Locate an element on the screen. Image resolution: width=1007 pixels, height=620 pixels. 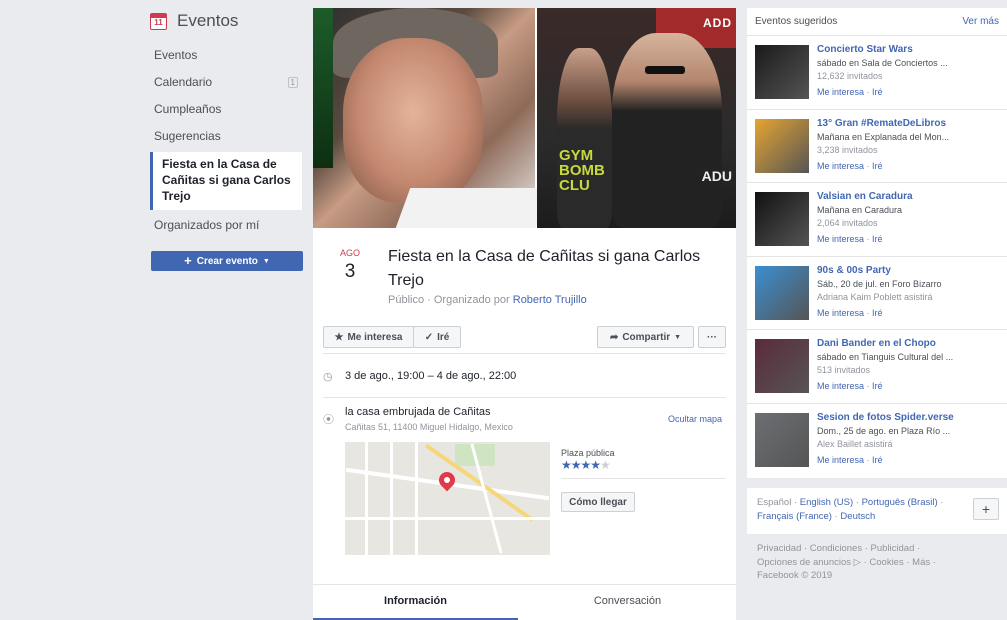
sidebar-item-calendario: Calendario 1 is located at coordinates (225, 82).